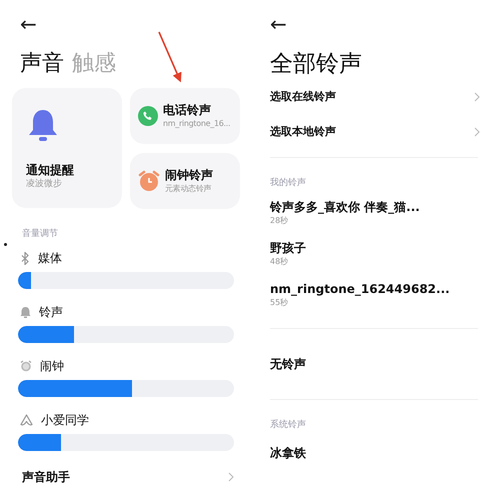 The image size is (500, 500). Describe the element at coordinates (280, 220) in the screenshot. I see `ringtone-duration: 28秒` at that location.